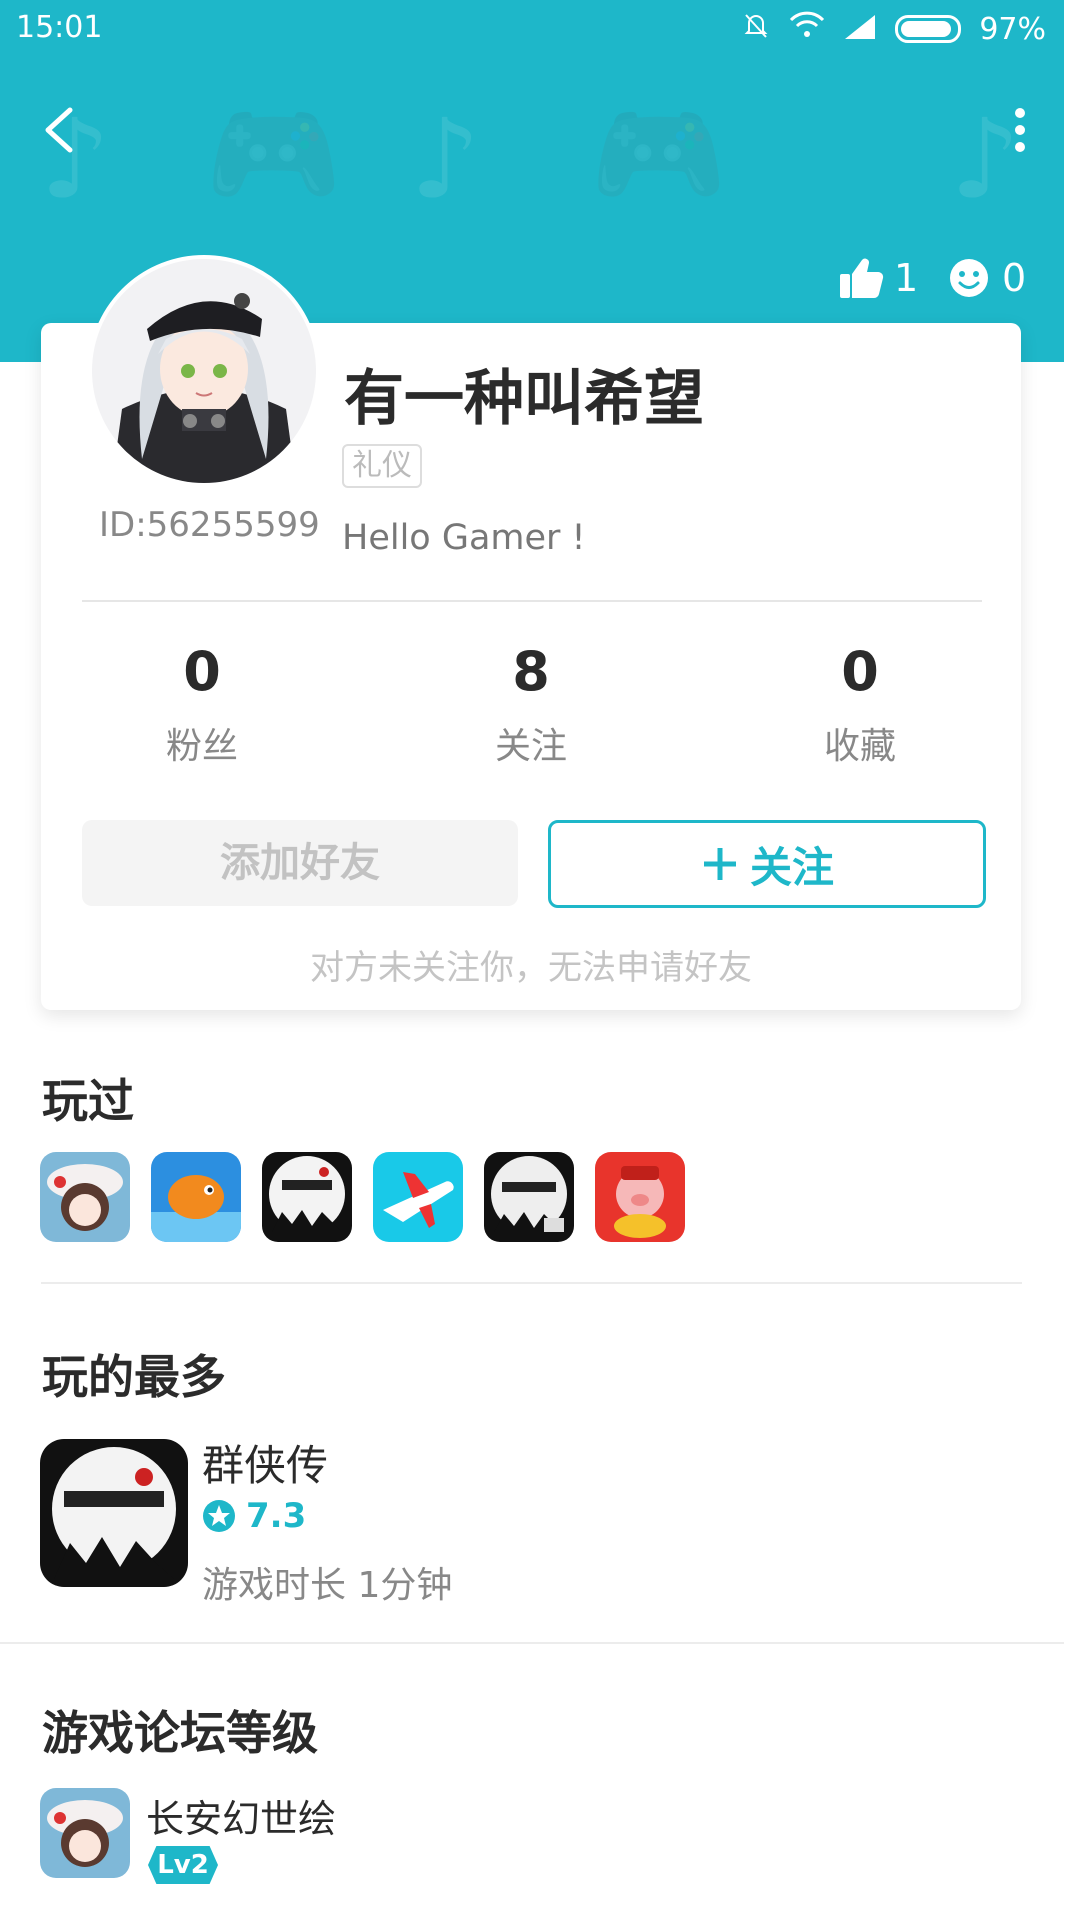 This screenshot has width=1080, height=1920. What do you see at coordinates (524, 399) in the screenshot?
I see `username: 有一种叫希望` at bounding box center [524, 399].